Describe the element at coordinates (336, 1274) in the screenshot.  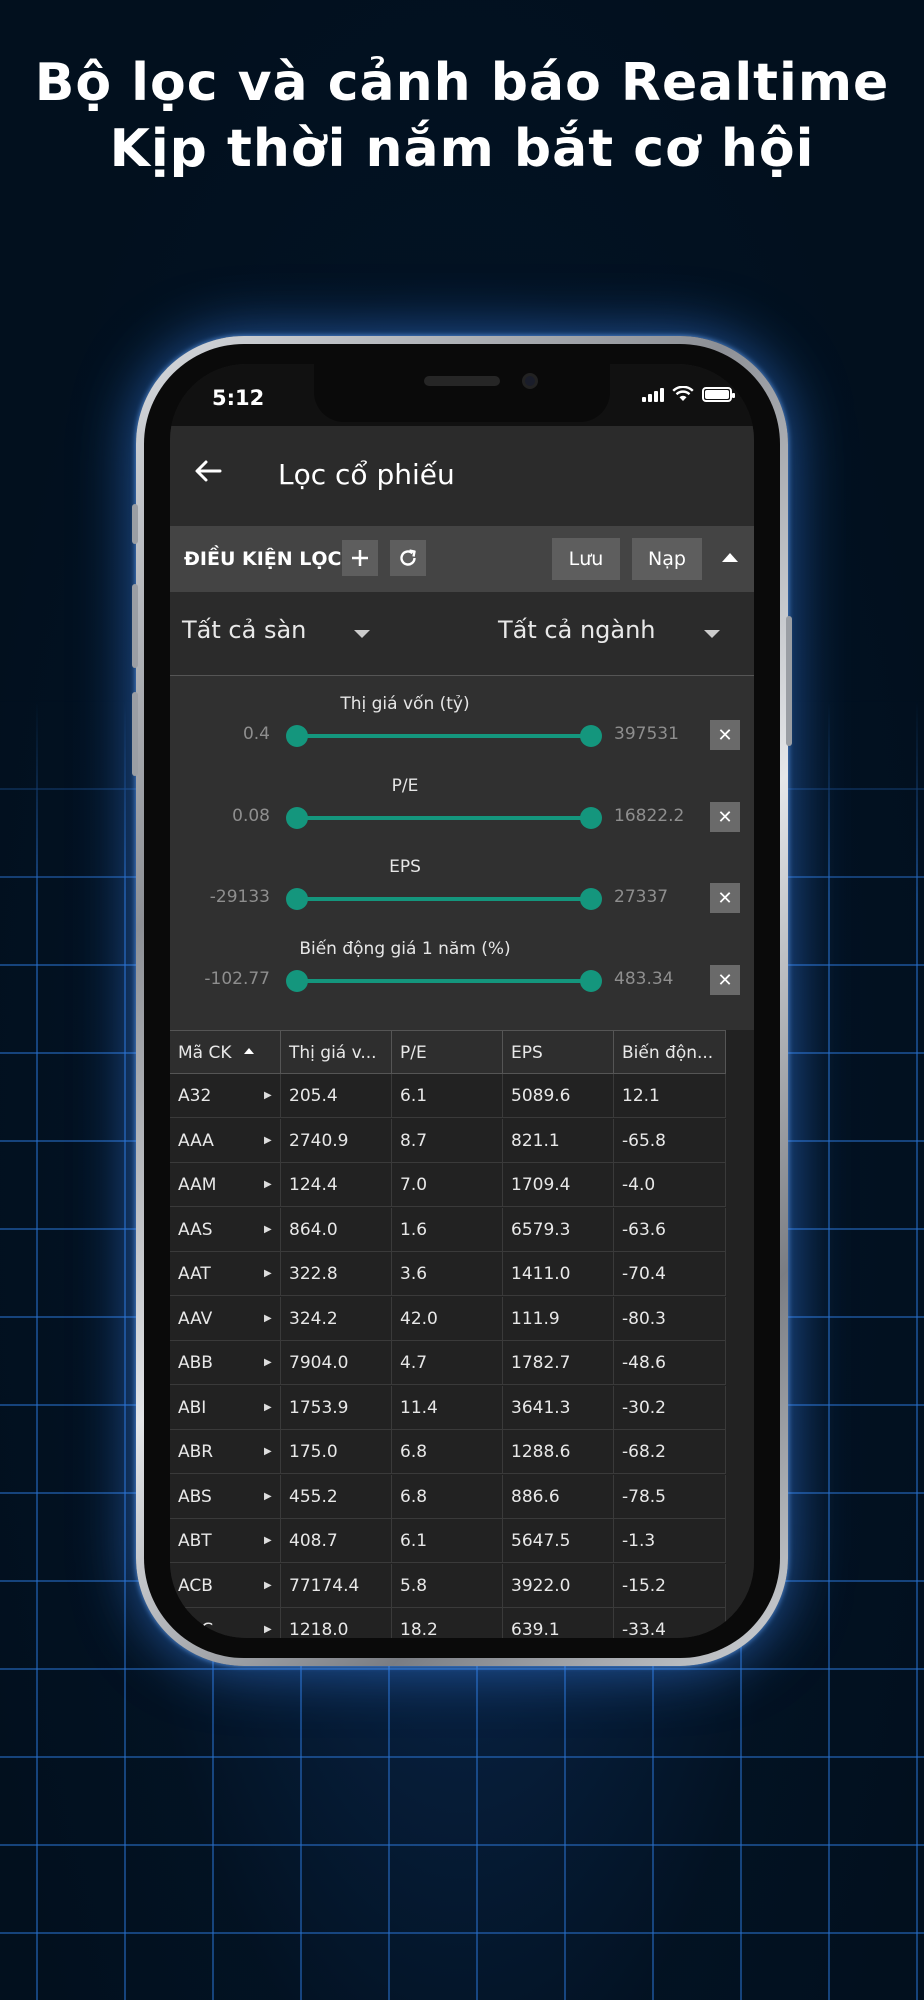
I see `table-cell: 322.8` at that location.